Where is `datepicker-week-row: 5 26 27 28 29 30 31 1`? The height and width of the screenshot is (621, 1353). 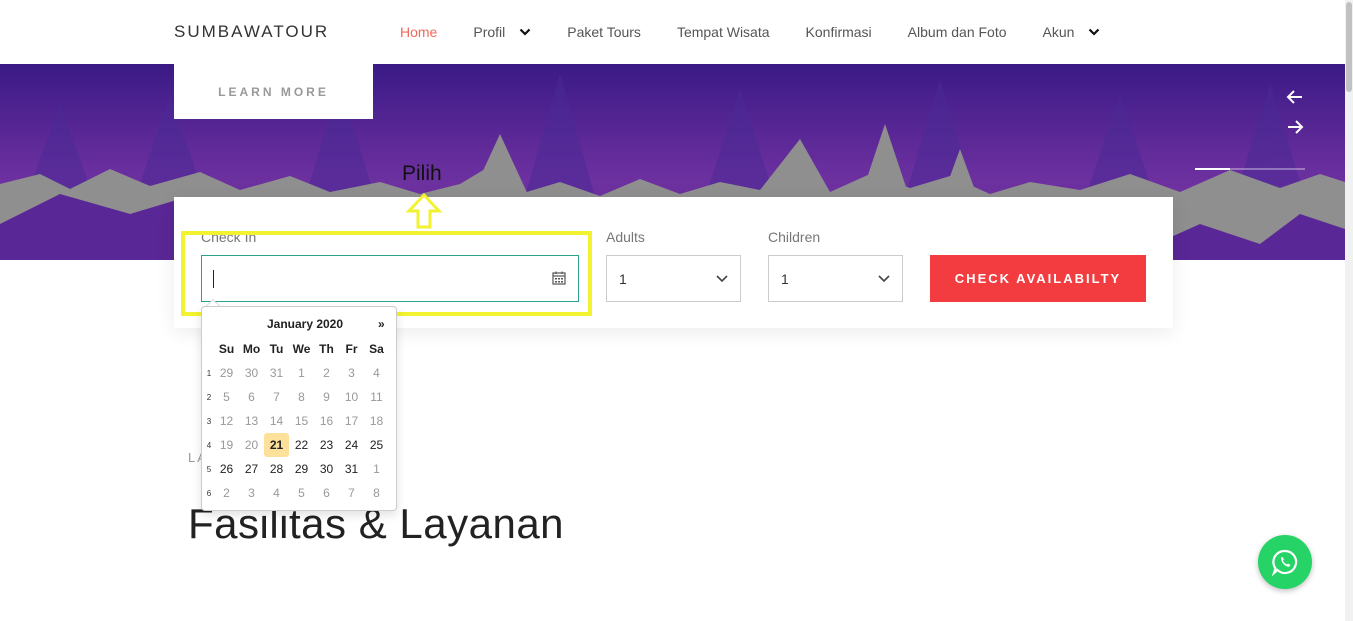 datepicker-week-row: 5 26 27 28 29 30 31 1 is located at coordinates (296, 469).